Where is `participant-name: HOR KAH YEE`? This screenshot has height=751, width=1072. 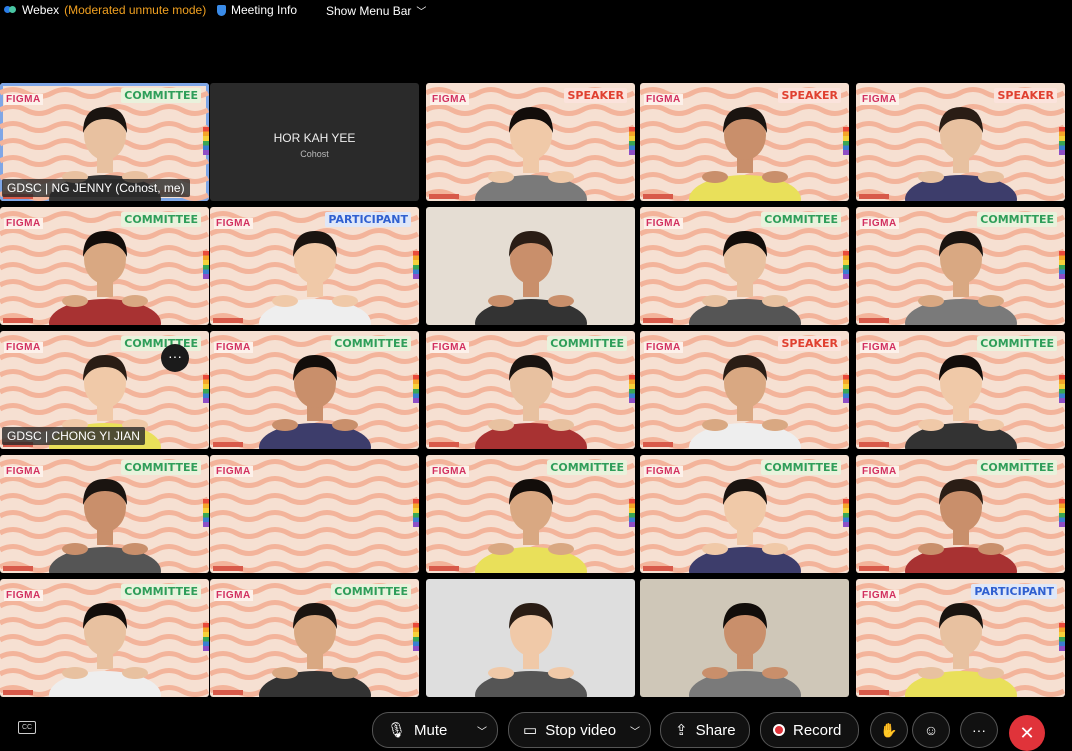
participant-name: HOR KAH YEE is located at coordinates (314, 138).